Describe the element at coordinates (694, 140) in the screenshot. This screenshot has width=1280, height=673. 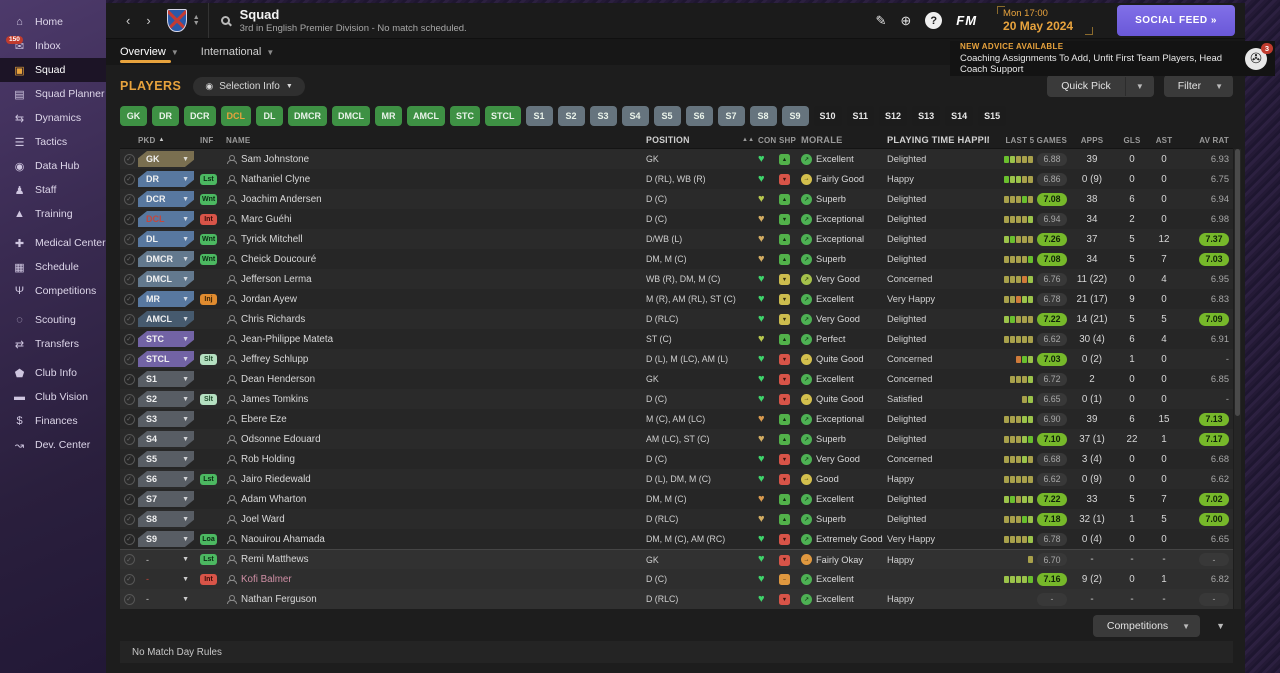
I see `header-position: POSITION` at that location.